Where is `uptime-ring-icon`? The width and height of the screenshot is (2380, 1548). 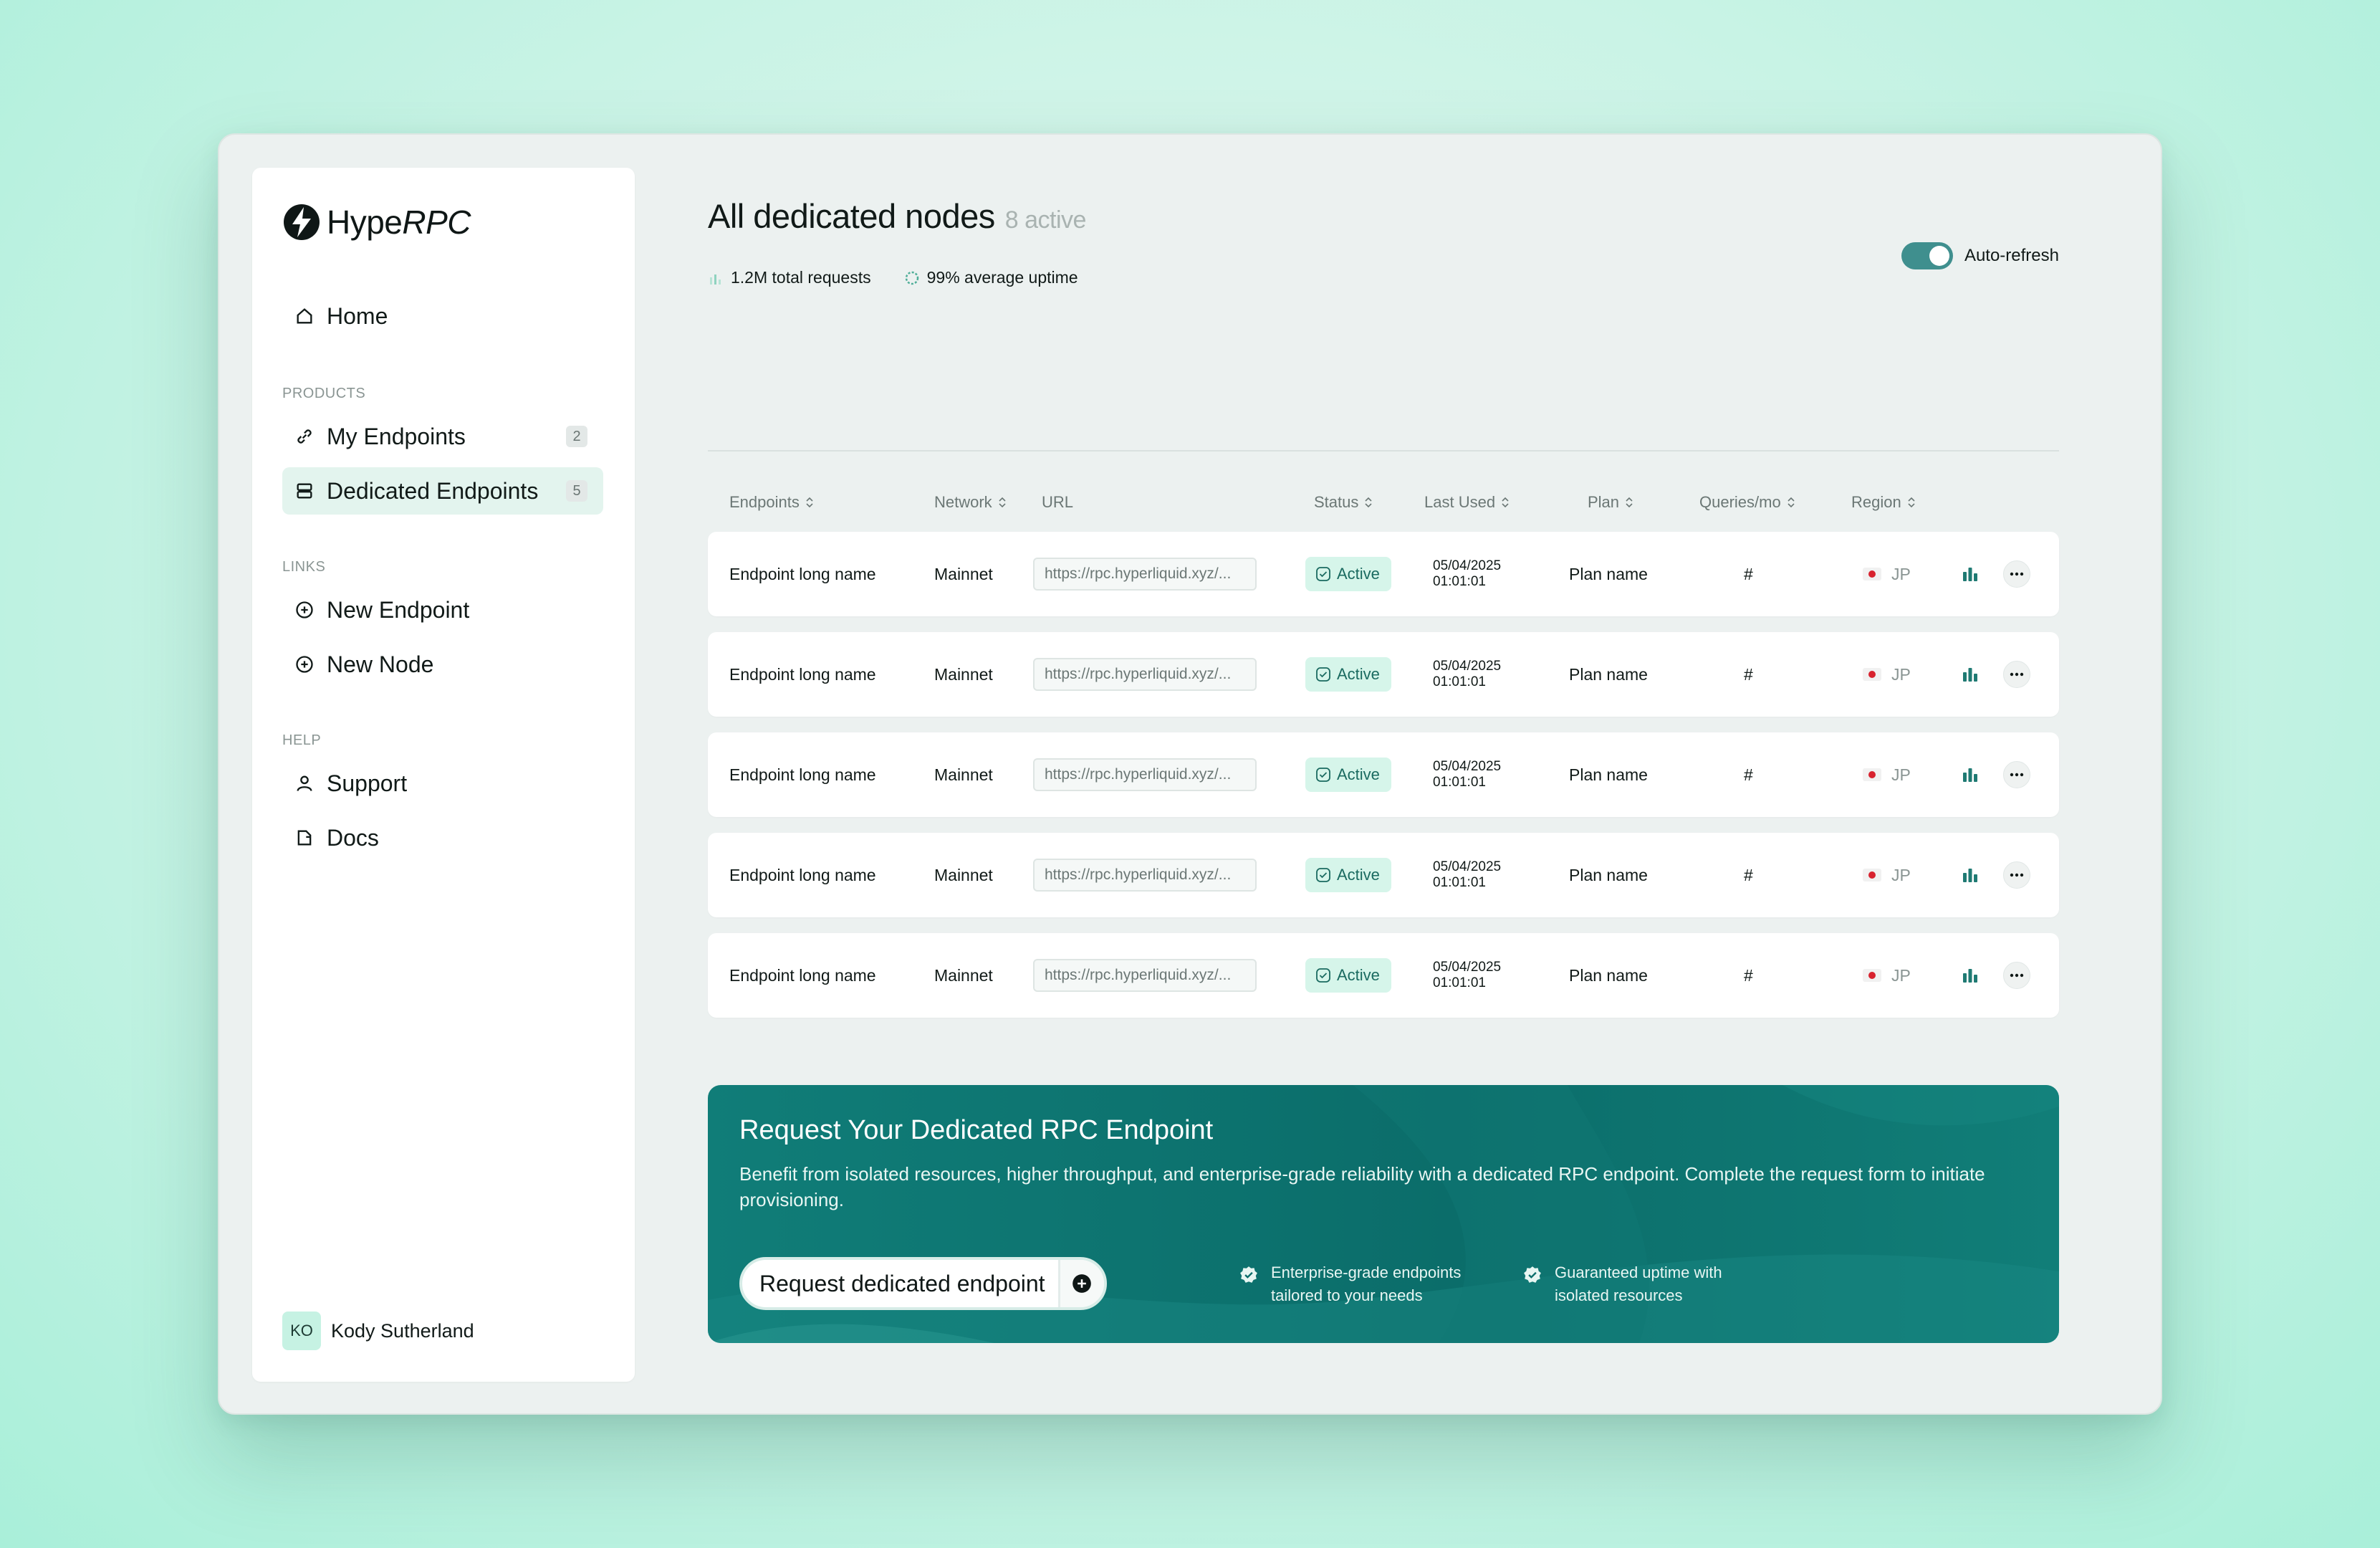
uptime-ring-icon is located at coordinates (911, 278).